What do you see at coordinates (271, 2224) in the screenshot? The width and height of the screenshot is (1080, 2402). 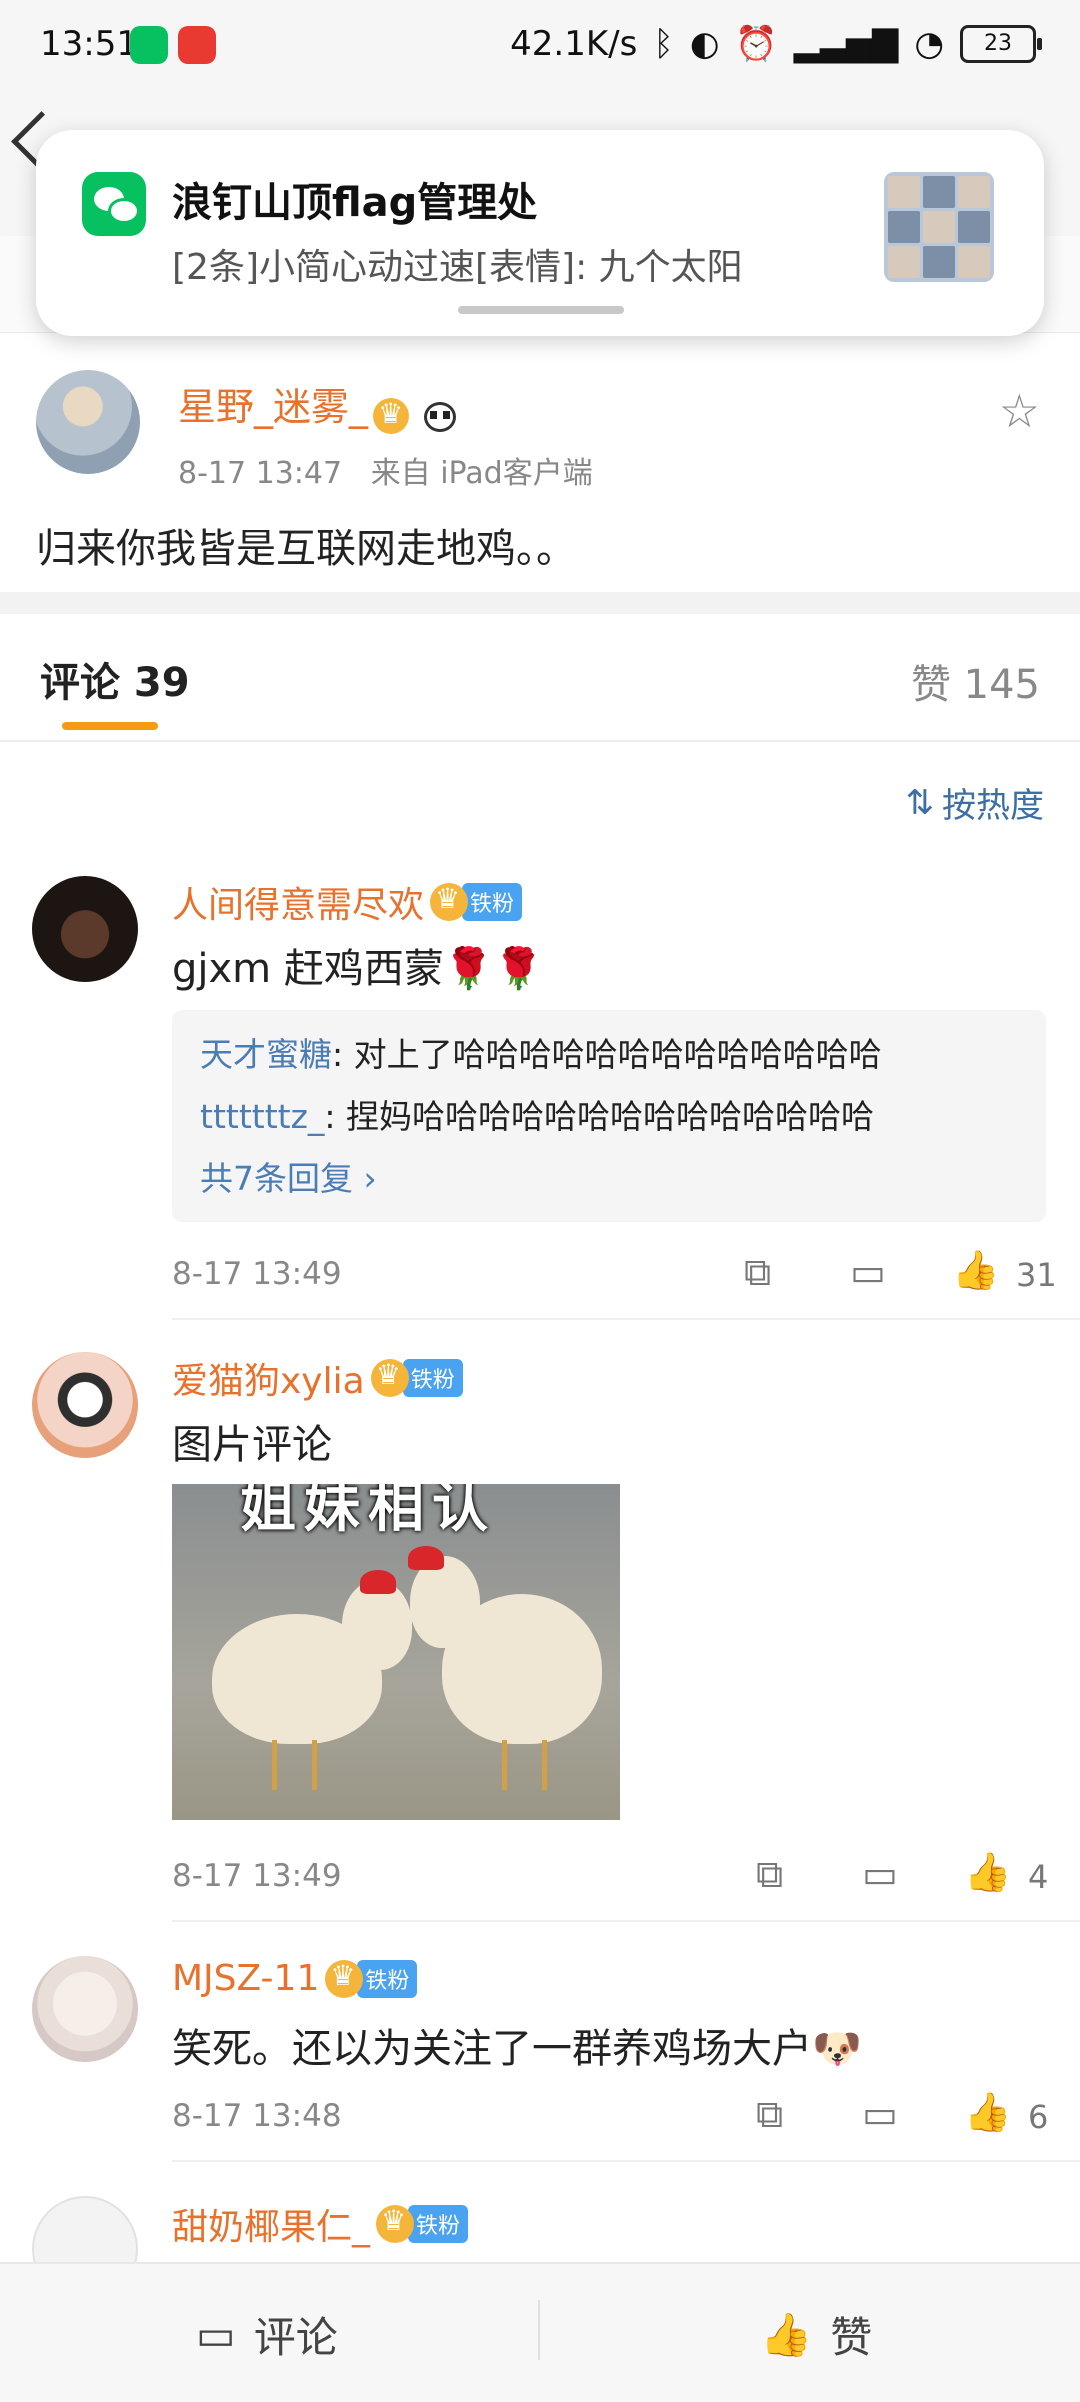 I see `comment-username: 甜奶椰果仁_` at bounding box center [271, 2224].